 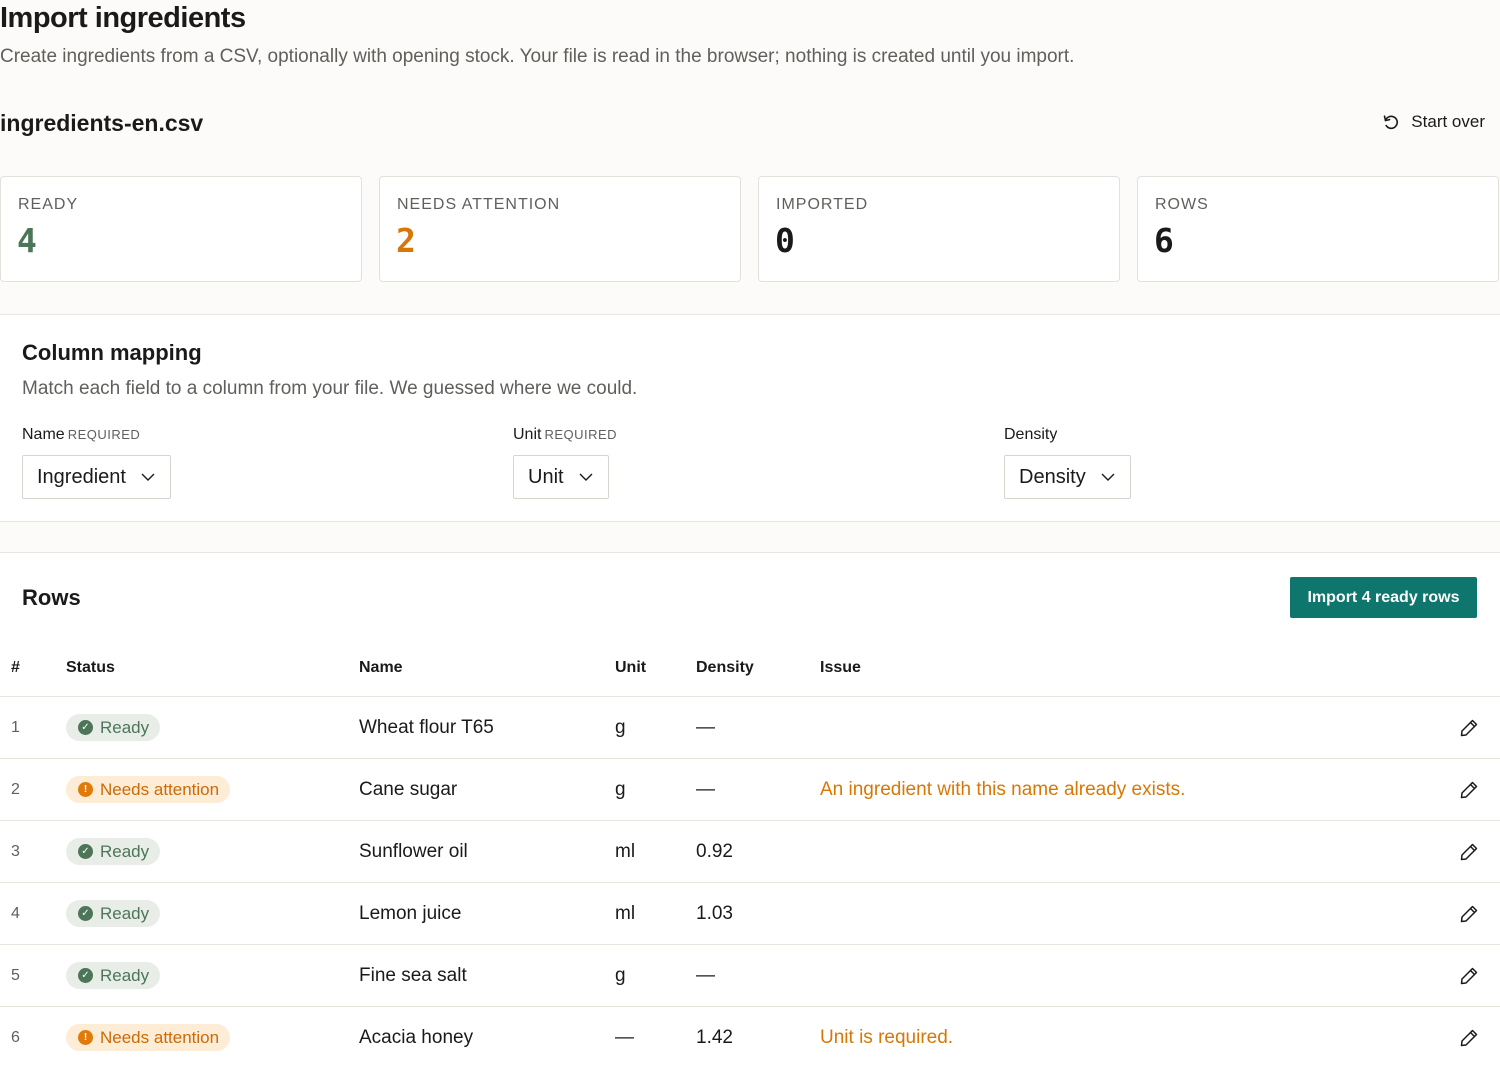 I want to click on row-density: 1.03, so click(x=714, y=913).